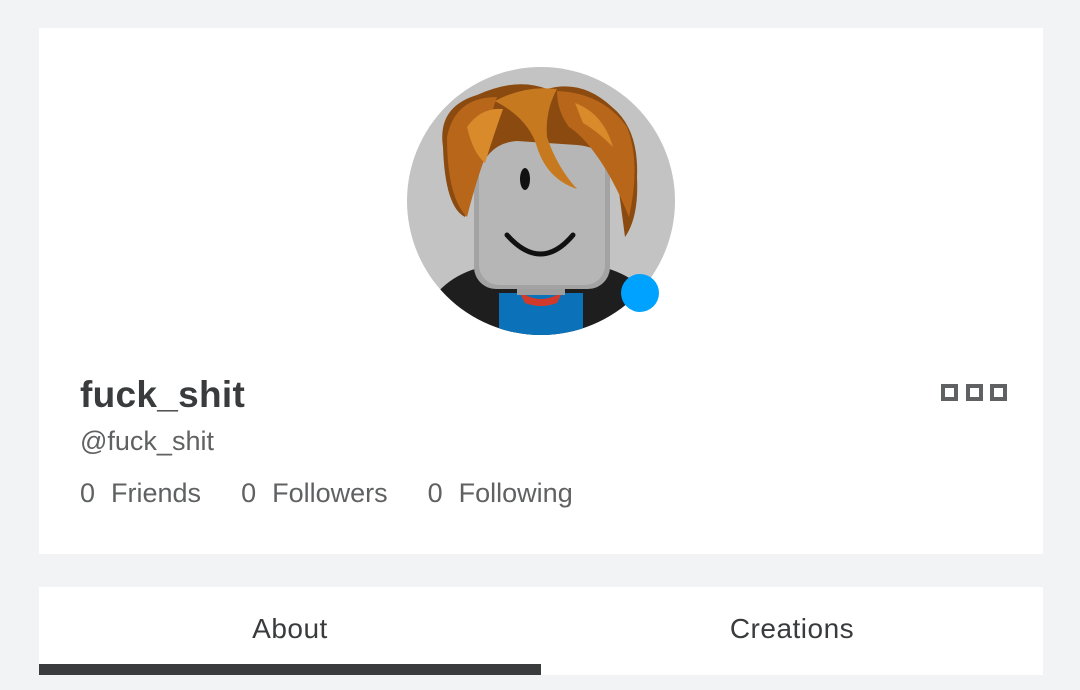  I want to click on followers-stat: 0 Followers, so click(314, 493).